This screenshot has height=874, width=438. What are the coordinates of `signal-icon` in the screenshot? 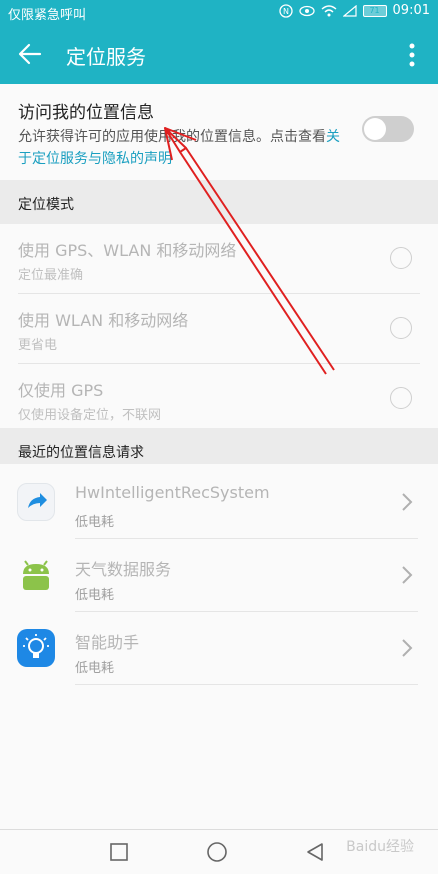 It's located at (349, 10).